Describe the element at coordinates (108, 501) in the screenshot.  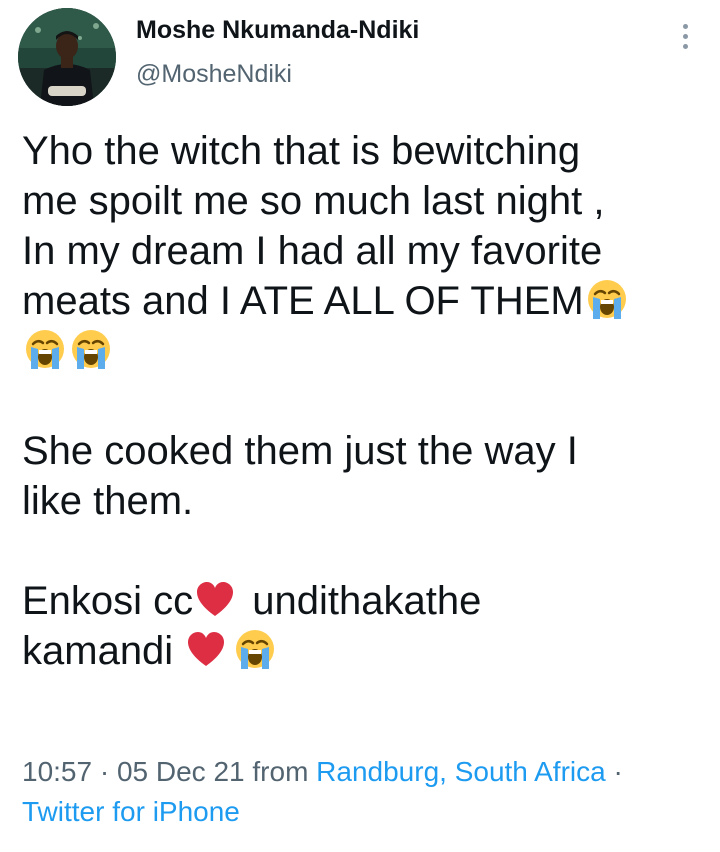
I see `tweet-line: like them.` at that location.